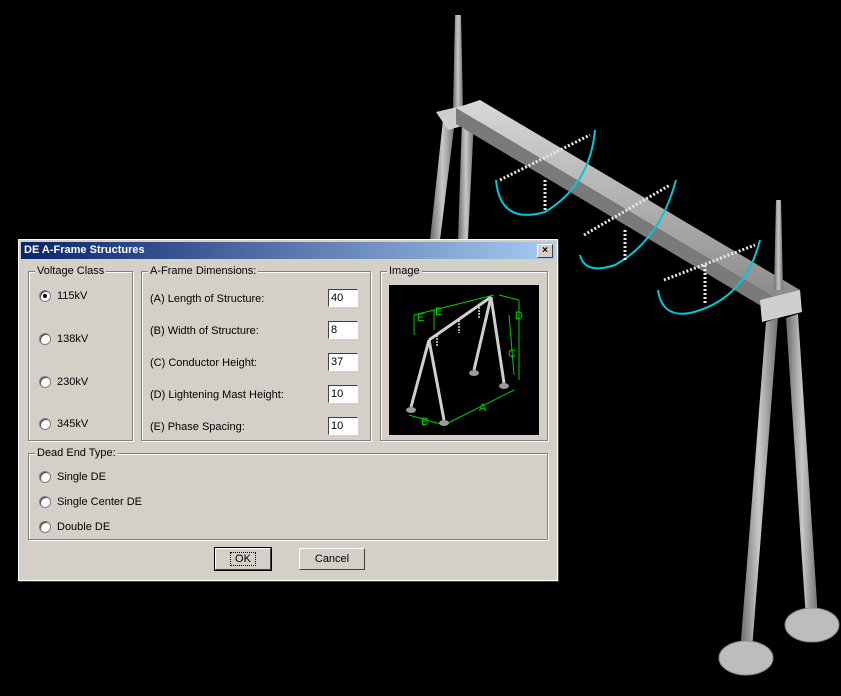  I want to click on radio-single-center-de: Single Center DE, so click(90, 502).